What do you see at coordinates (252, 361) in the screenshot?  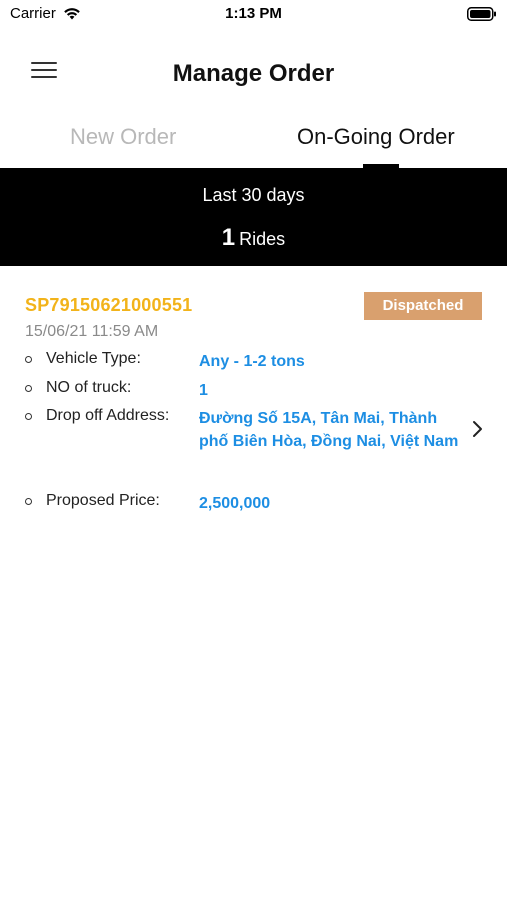 I see `detail-value: Any - 1-2 tons` at bounding box center [252, 361].